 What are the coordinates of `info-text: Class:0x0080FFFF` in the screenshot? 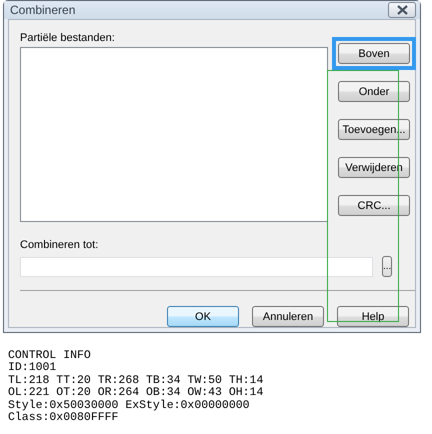 It's located at (63, 418).